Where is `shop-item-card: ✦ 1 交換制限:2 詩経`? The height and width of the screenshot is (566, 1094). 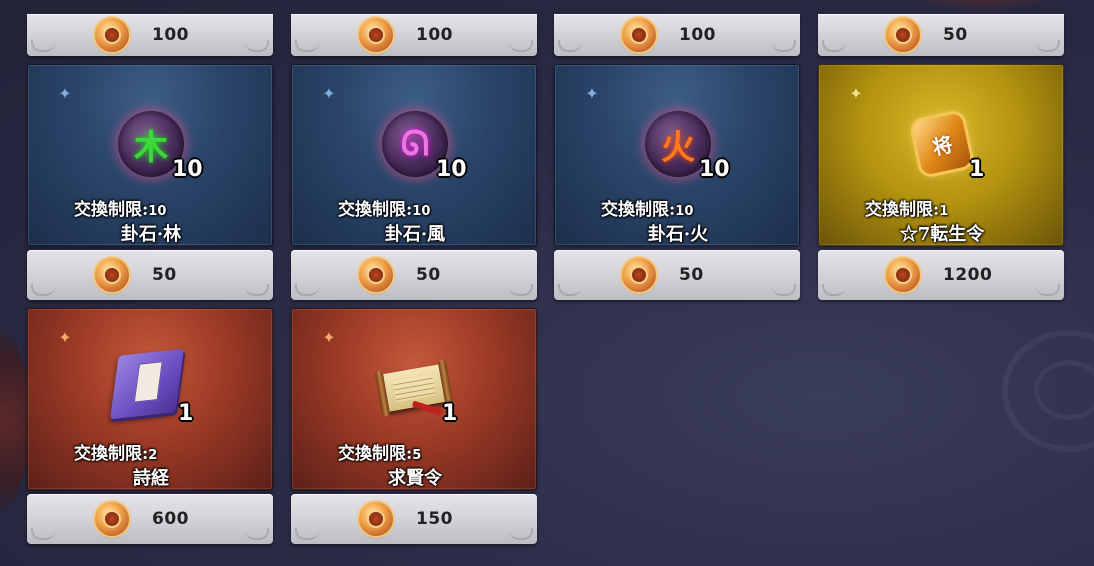
shop-item-card: ✦ 1 交換制限:2 詩経 is located at coordinates (150, 399).